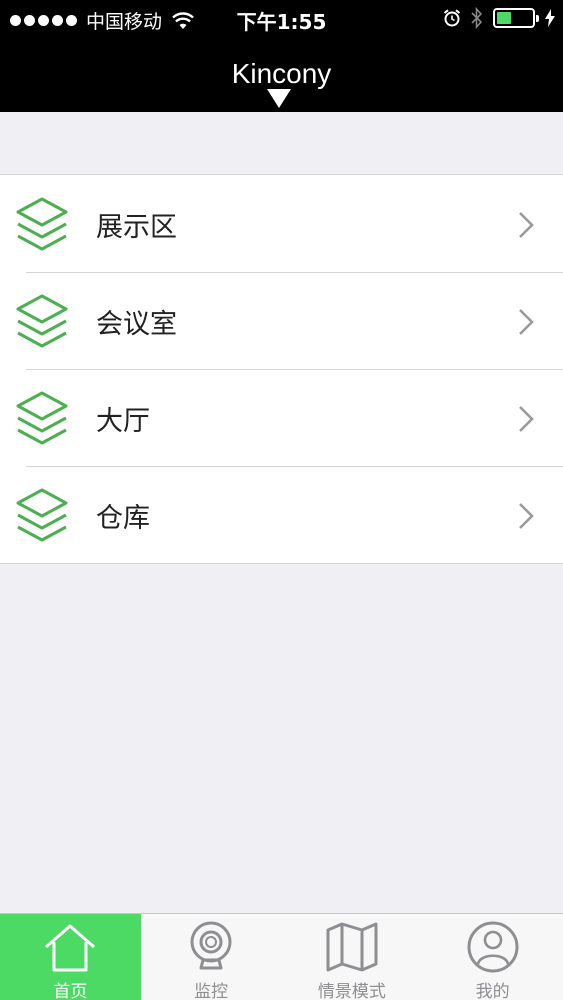 The height and width of the screenshot is (1000, 563). What do you see at coordinates (136, 227) in the screenshot?
I see `list-item-label: 展示区` at bounding box center [136, 227].